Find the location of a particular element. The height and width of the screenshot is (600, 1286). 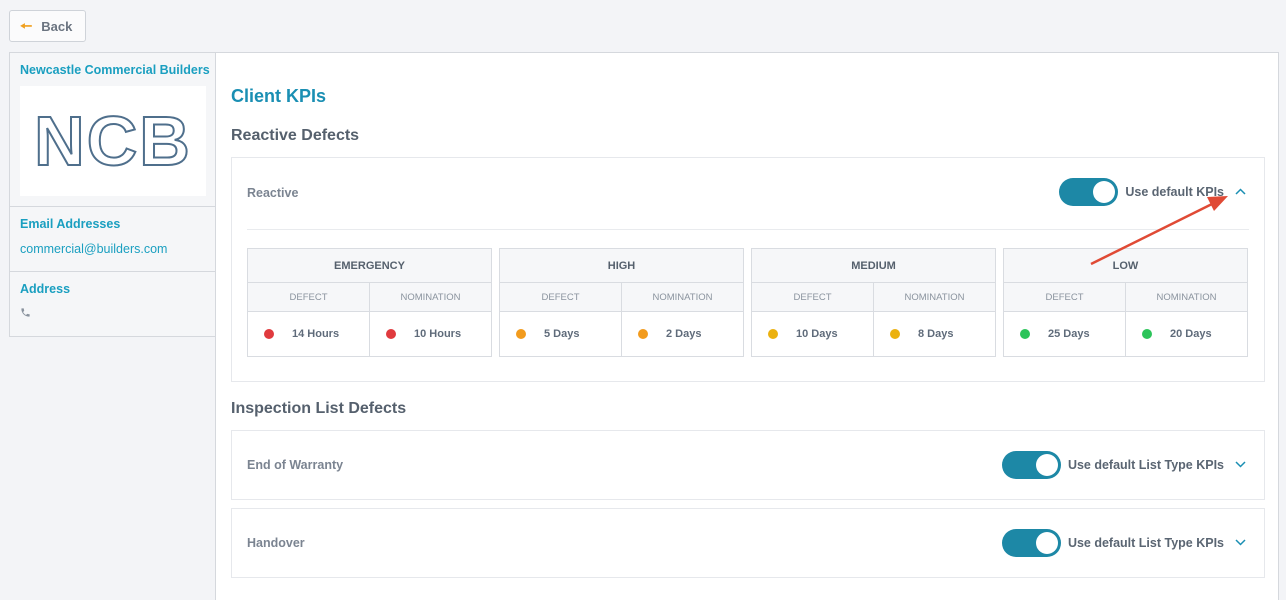

nomination-value: 20 Days is located at coordinates (1191, 334).